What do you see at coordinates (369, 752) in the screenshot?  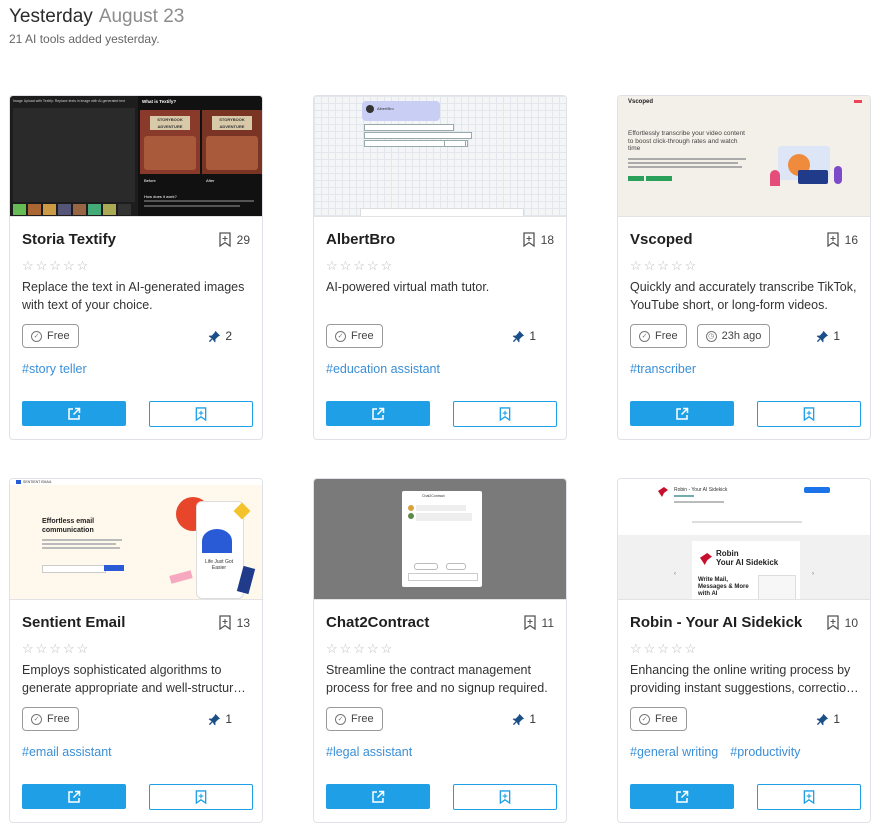 I see `tag-link: #legal assistant` at bounding box center [369, 752].